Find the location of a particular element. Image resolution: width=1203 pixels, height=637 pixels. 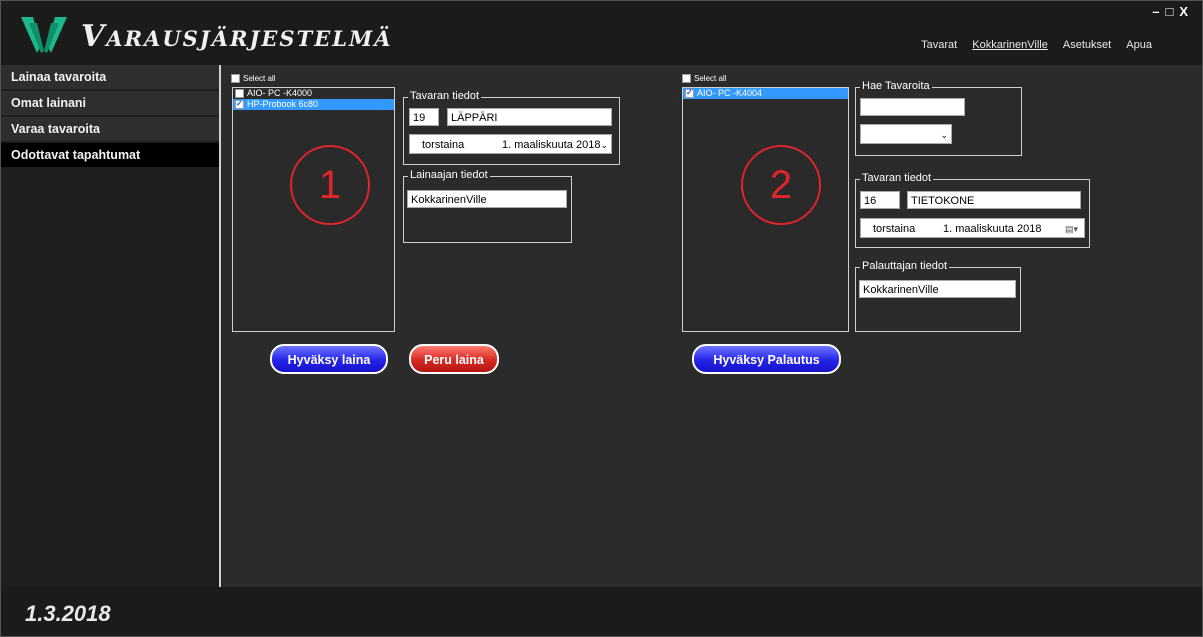

date-picker-2: torstaina 1. maaliskuuta 2018 ▤▾ is located at coordinates (972, 228).